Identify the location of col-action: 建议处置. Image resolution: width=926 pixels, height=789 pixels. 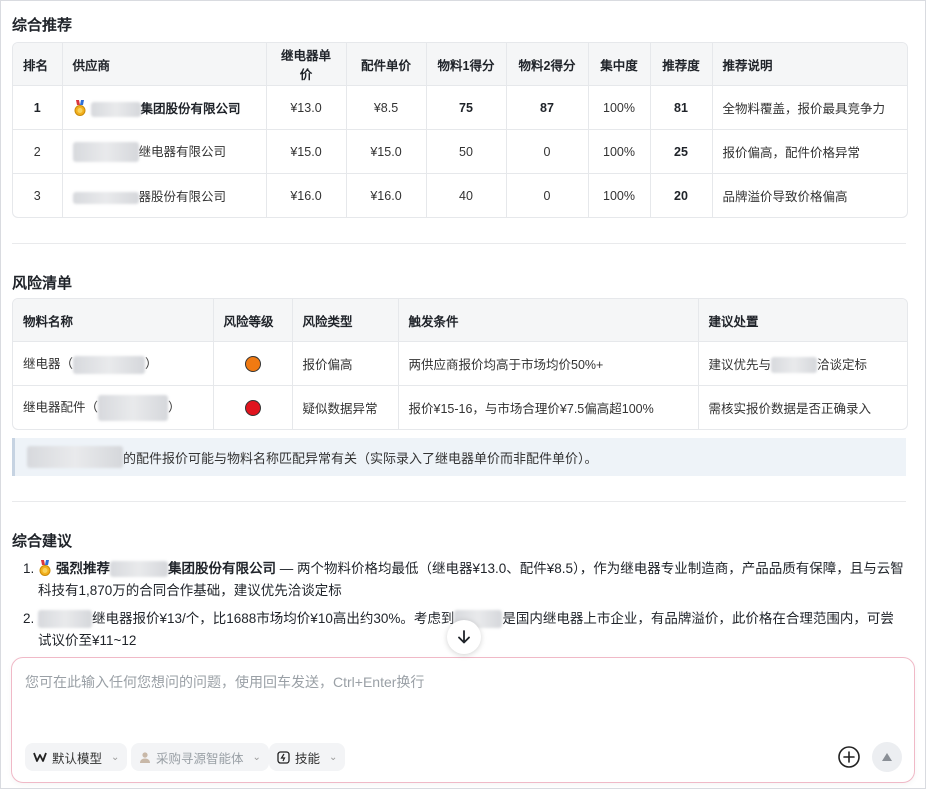
(802, 320).